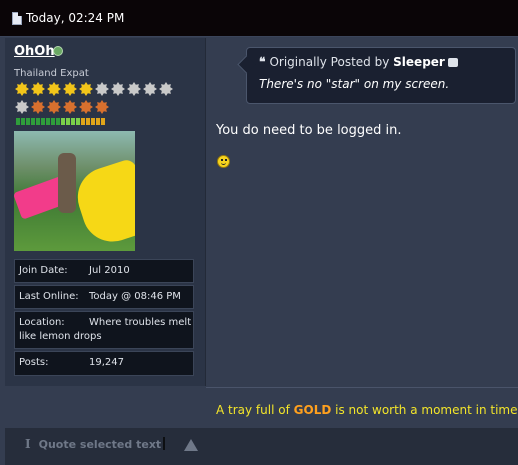 This screenshot has height=465, width=518. What do you see at coordinates (100, 444) in the screenshot?
I see `quote-selected-label: Quote selected text` at bounding box center [100, 444].